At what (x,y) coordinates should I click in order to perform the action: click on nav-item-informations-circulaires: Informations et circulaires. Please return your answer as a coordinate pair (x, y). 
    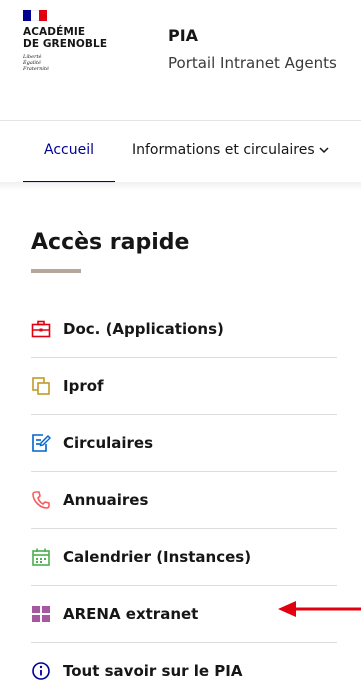
    Looking at the image, I should click on (230, 151).